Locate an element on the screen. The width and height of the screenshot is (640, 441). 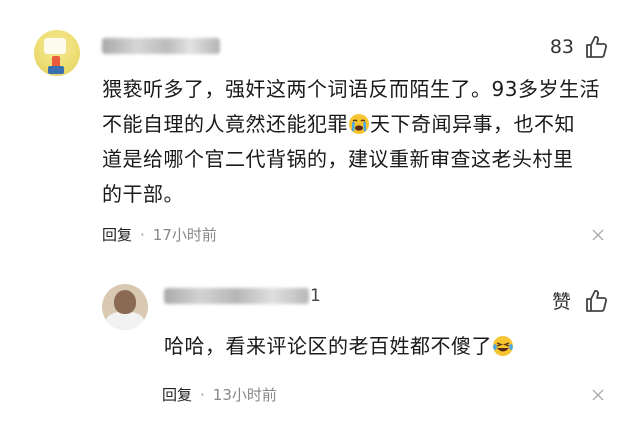
username-redacted is located at coordinates (161, 46).